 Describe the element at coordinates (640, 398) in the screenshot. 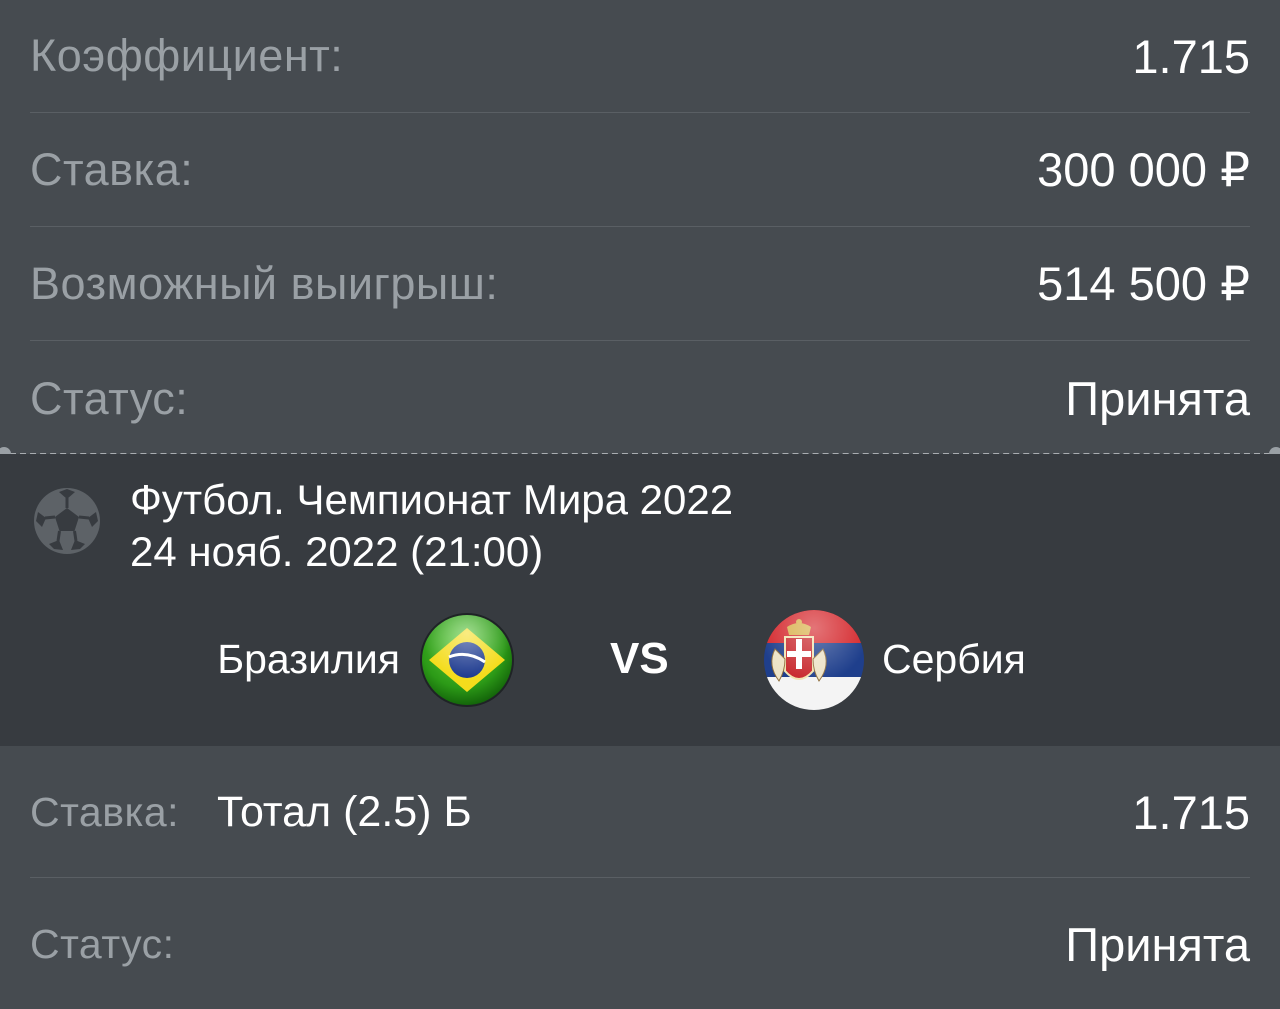

I see `status-row: Статус: Принята` at that location.